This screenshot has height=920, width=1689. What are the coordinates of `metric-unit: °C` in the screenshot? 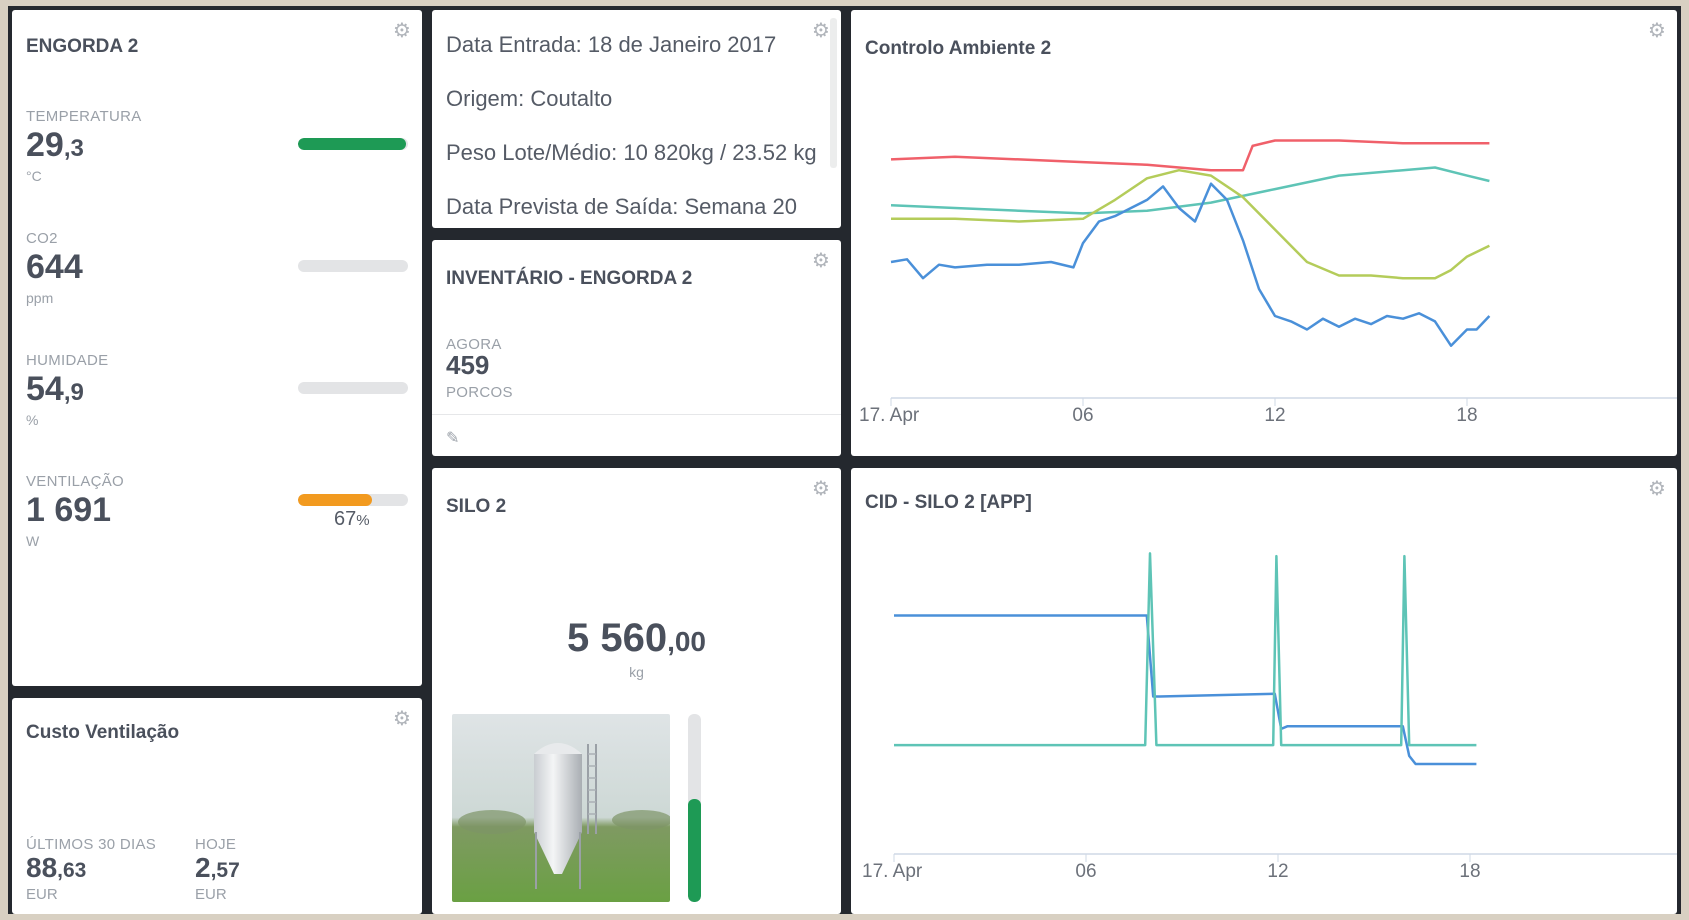 It's located at (34, 176).